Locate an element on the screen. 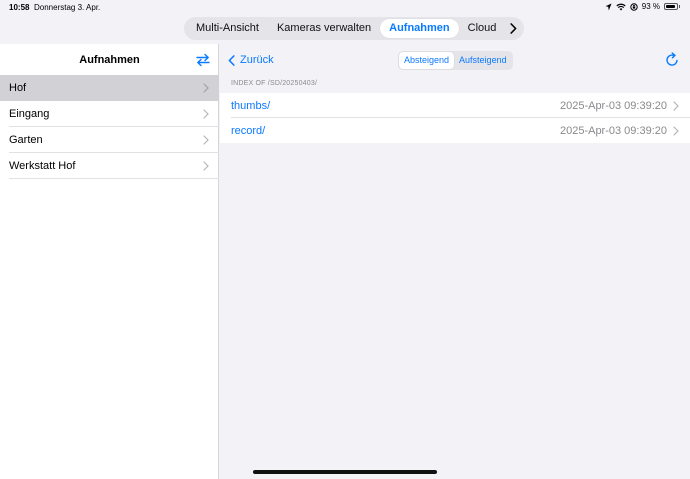 Image resolution: width=690 pixels, height=479 pixels. tab-recordings: Aufnahmen is located at coordinates (419, 28).